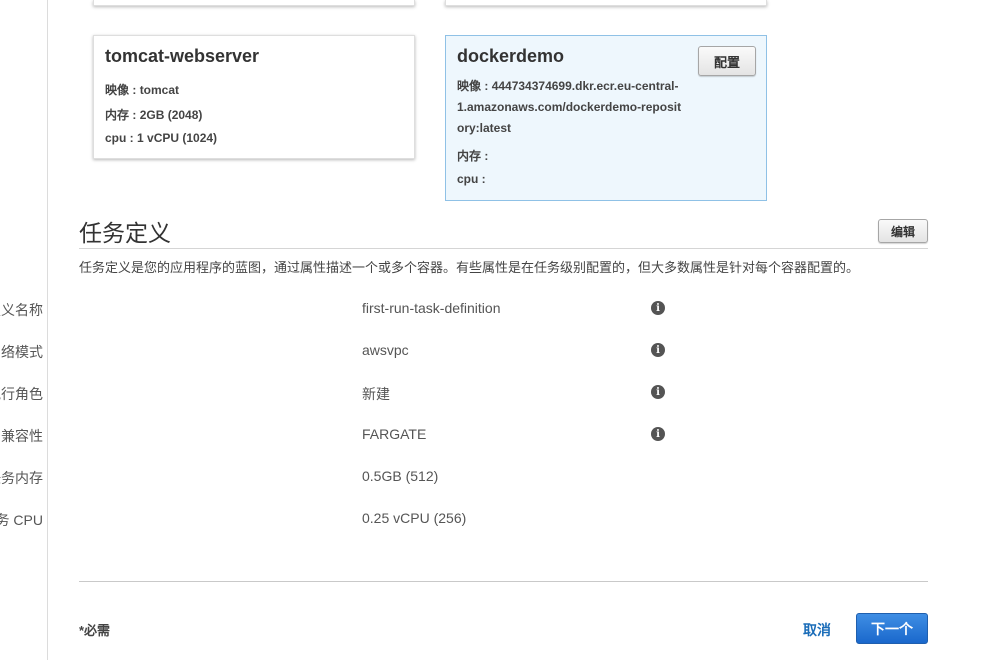 This screenshot has height=660, width=1004. What do you see at coordinates (350, 436) in the screenshot?
I see `field-row-compatibility: 兼容性 FARGATE i` at bounding box center [350, 436].